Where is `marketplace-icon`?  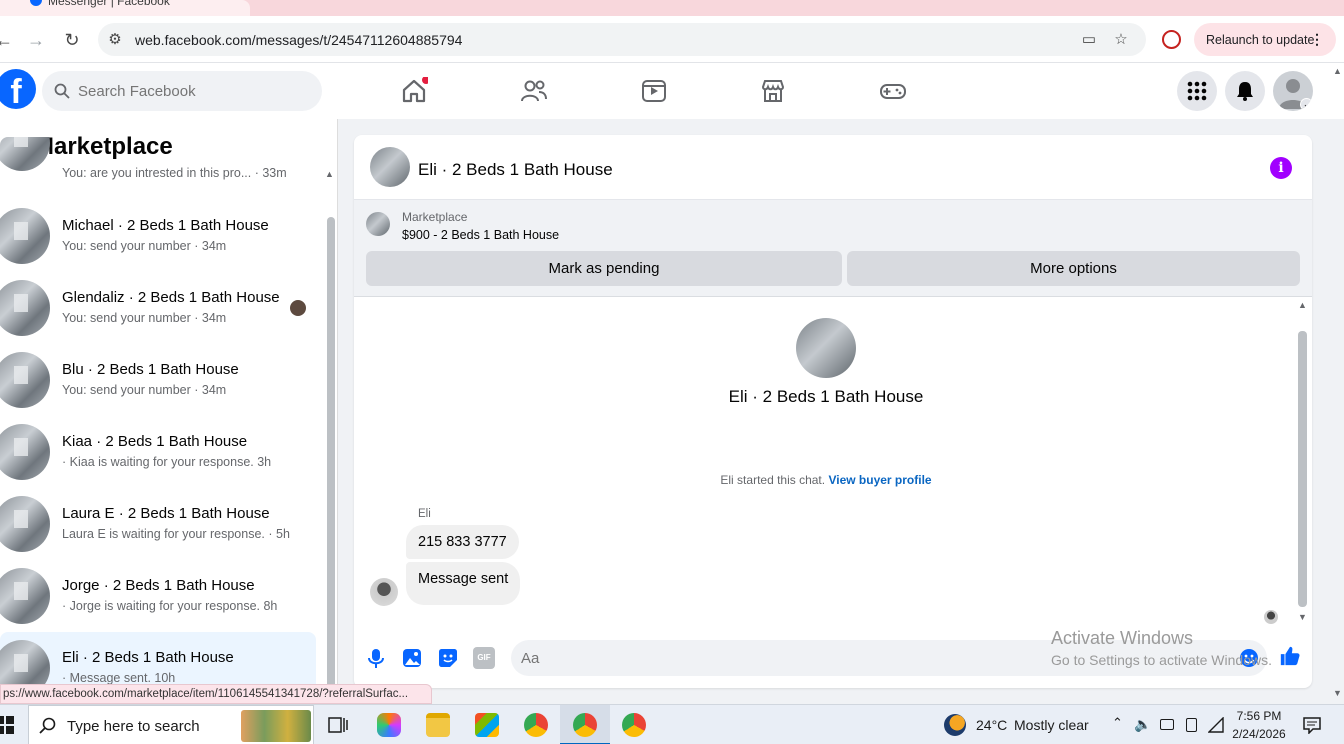 marketplace-icon is located at coordinates (773, 91).